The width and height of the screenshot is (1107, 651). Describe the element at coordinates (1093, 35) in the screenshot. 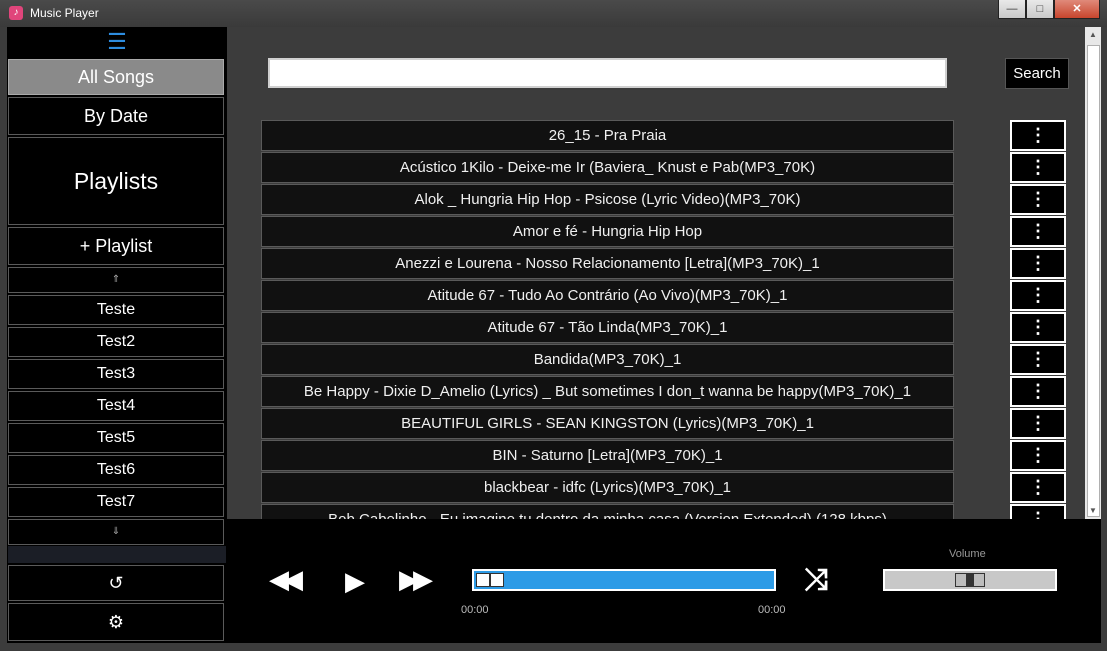

I see `scroll-up-arrow-icon: ▲` at that location.